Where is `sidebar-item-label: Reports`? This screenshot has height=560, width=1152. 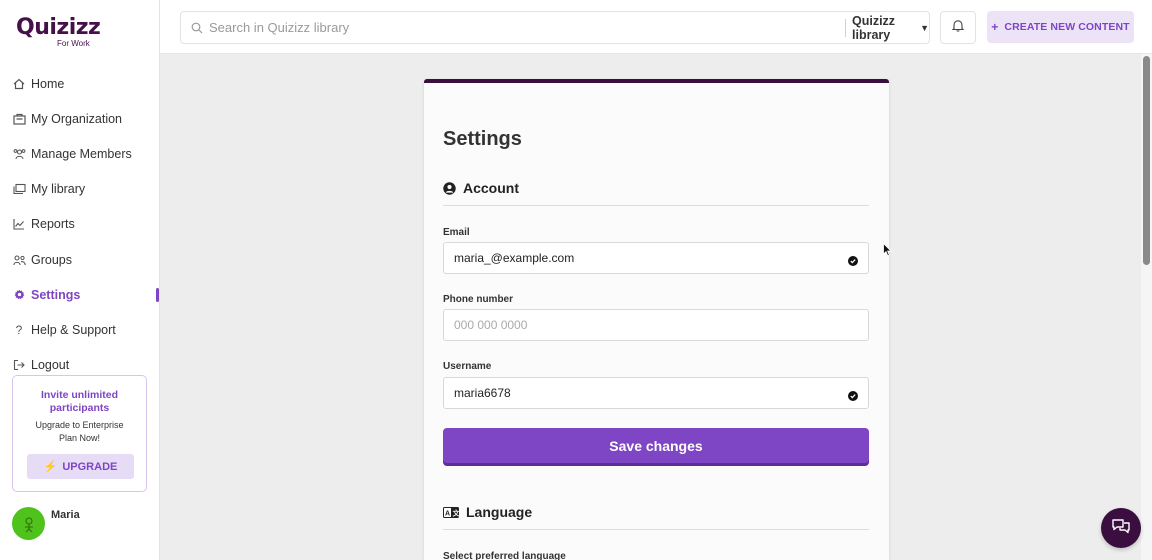
sidebar-item-label: Reports is located at coordinates (53, 224).